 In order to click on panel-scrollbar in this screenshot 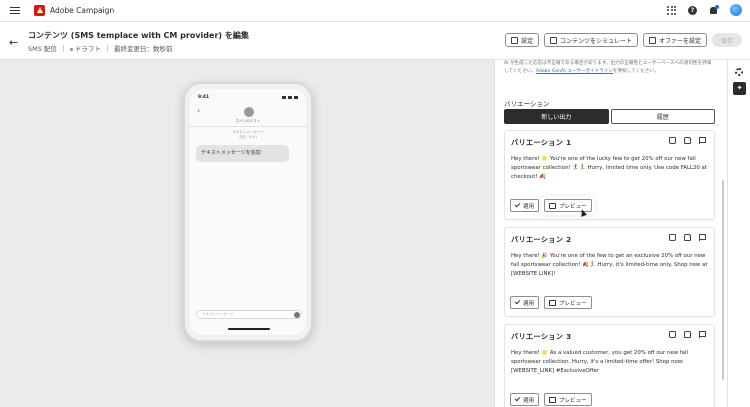, I will do `click(723, 280)`.